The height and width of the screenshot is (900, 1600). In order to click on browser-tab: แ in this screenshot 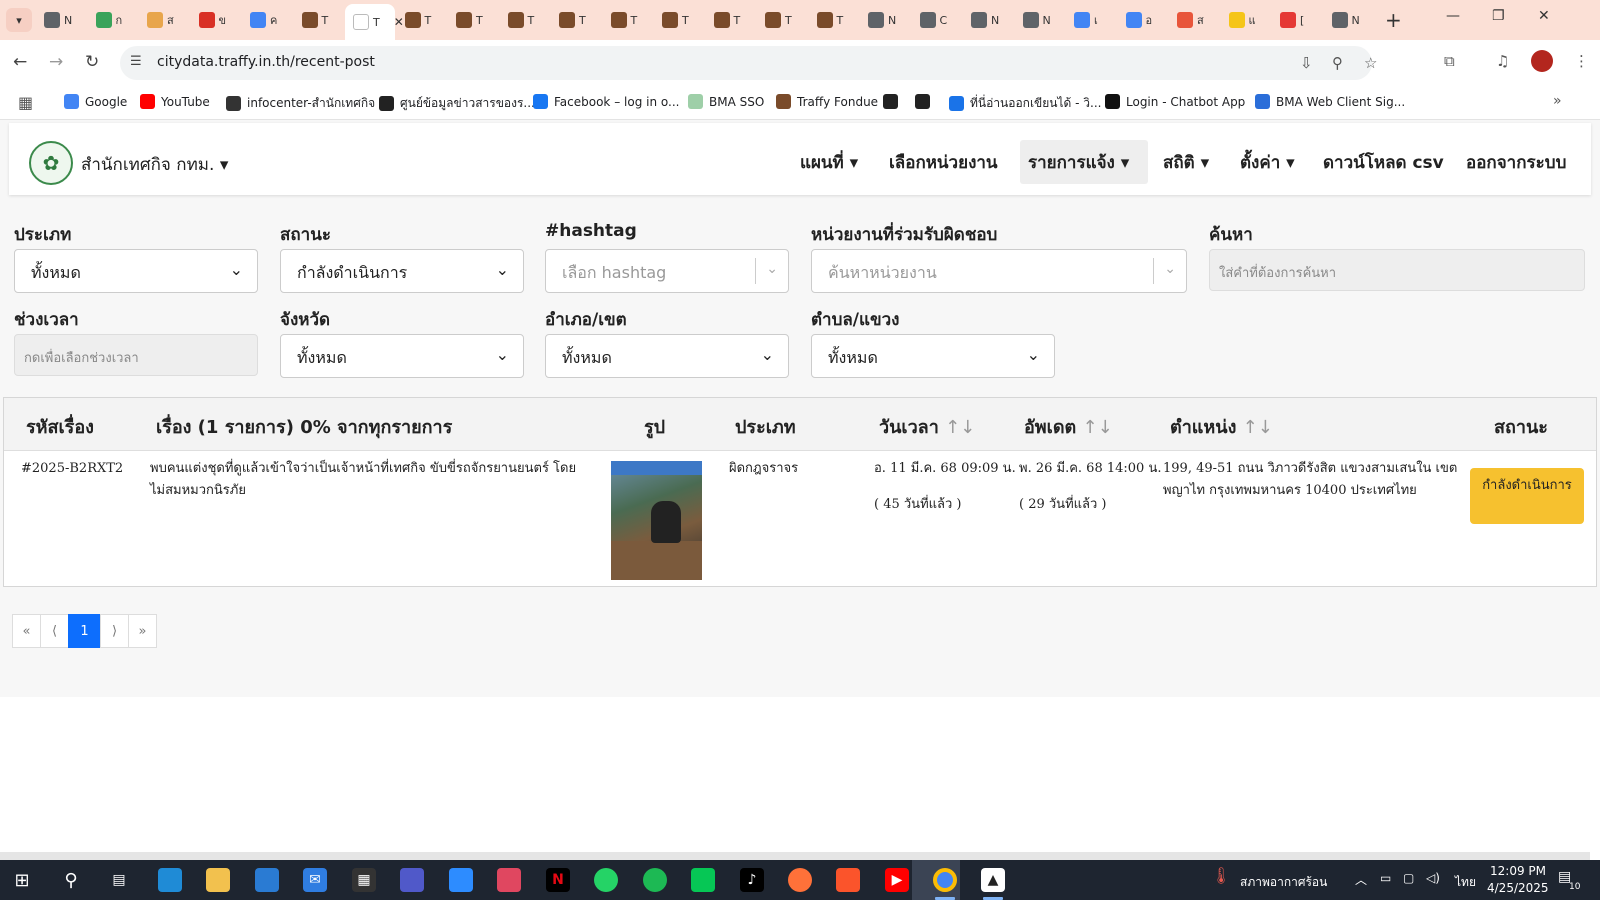, I will do `click(1246, 20)`.